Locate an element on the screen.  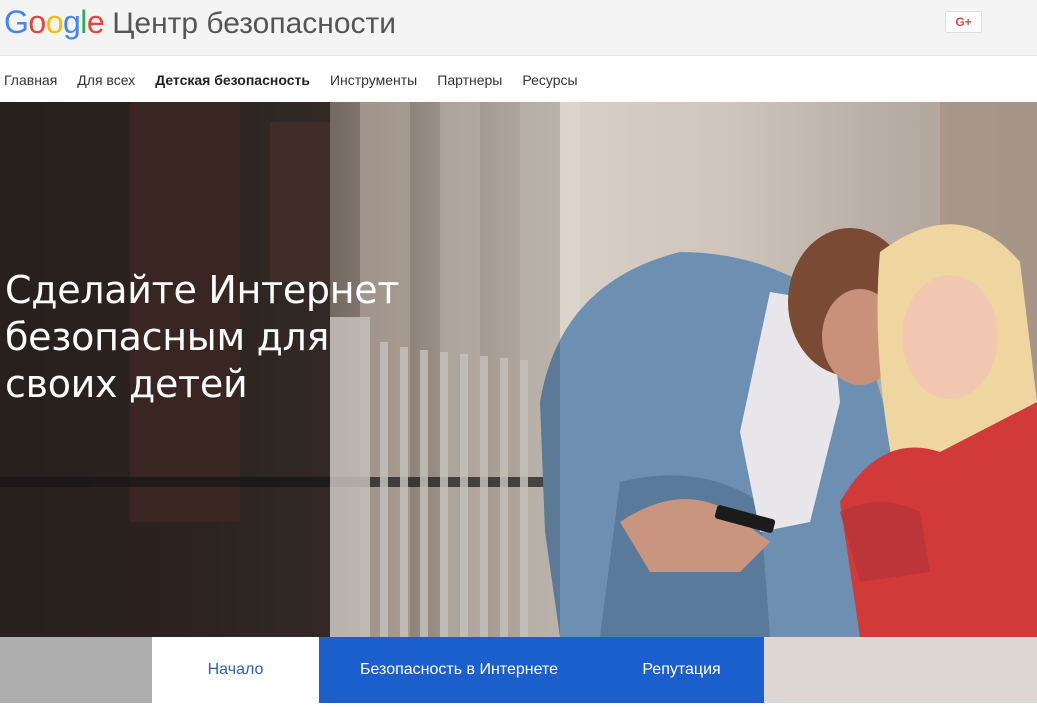
tab-start: Начало is located at coordinates (235, 670).